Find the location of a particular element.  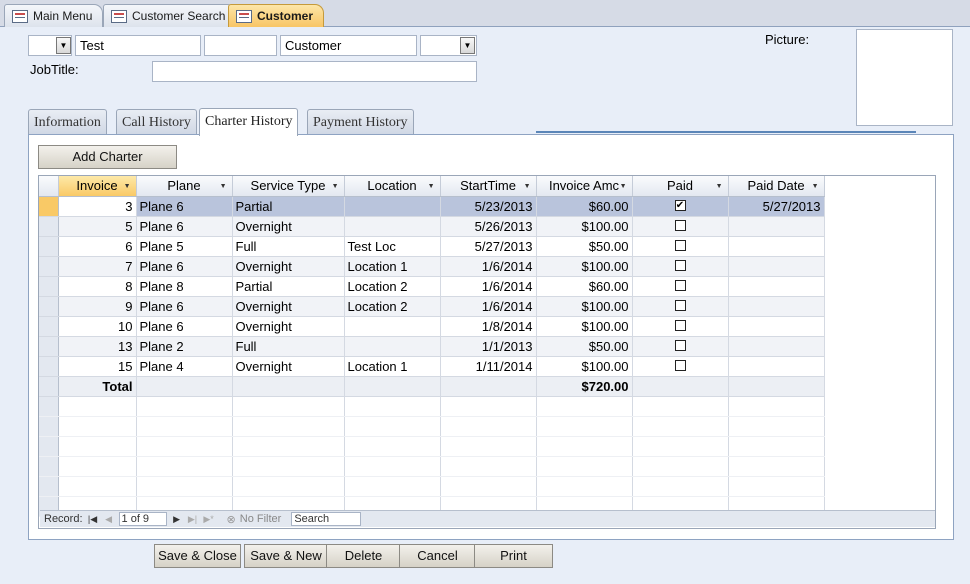

current-record-input: 1 of 9 is located at coordinates (142, 519).